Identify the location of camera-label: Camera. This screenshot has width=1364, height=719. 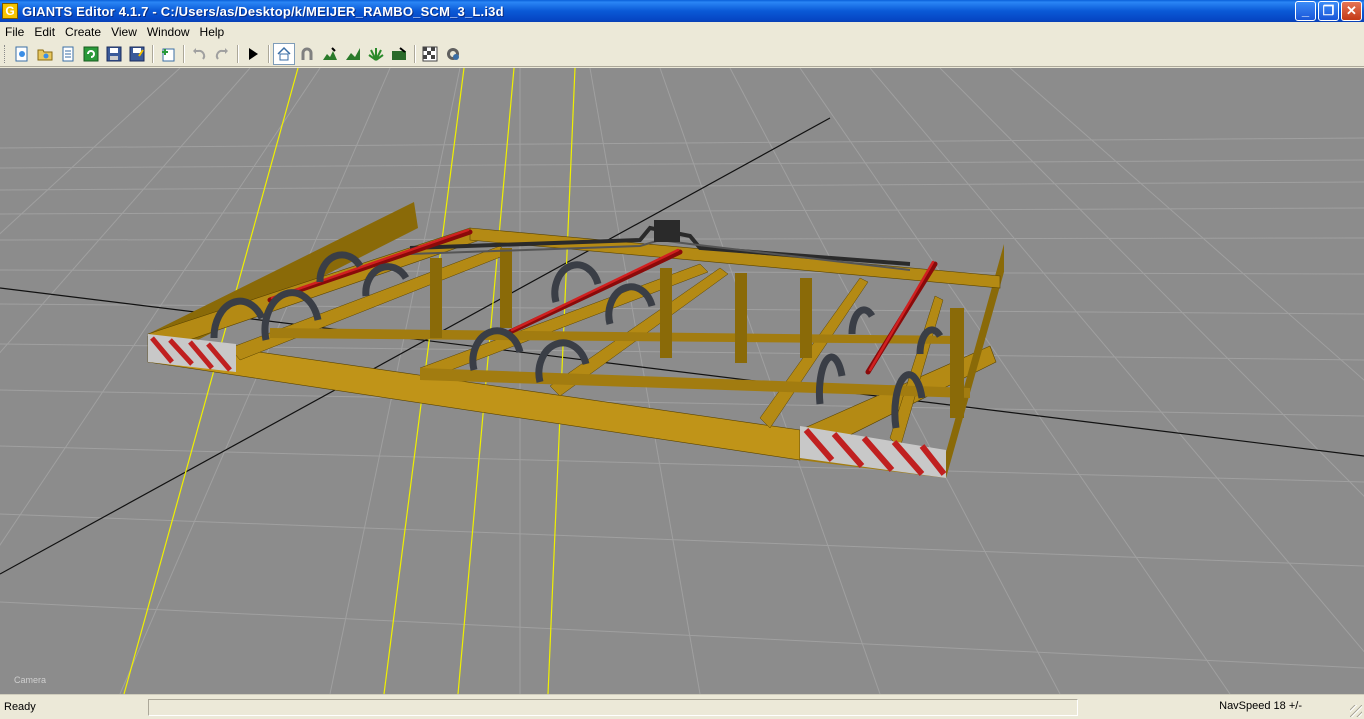
(30, 680).